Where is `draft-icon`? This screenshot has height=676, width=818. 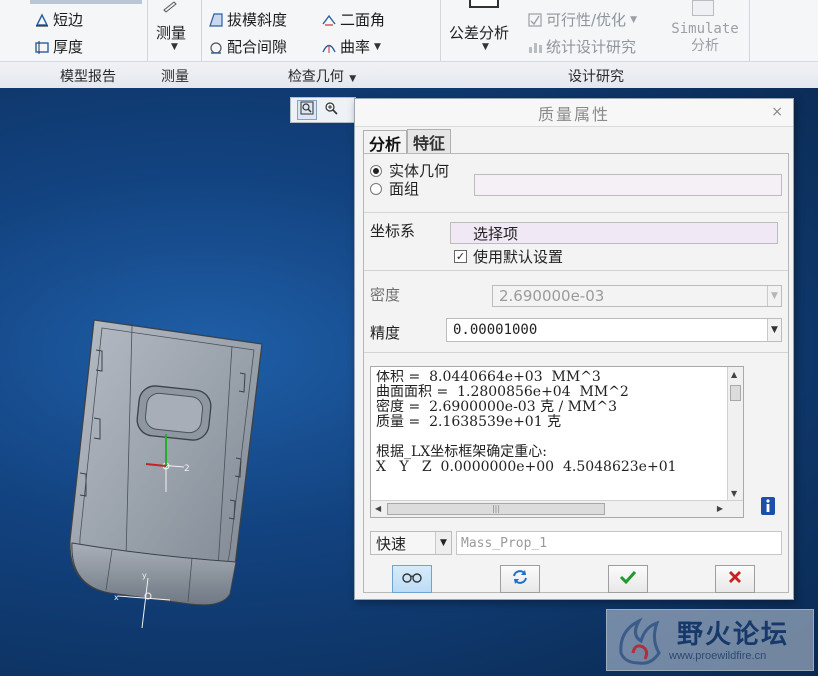
draft-icon is located at coordinates (216, 20).